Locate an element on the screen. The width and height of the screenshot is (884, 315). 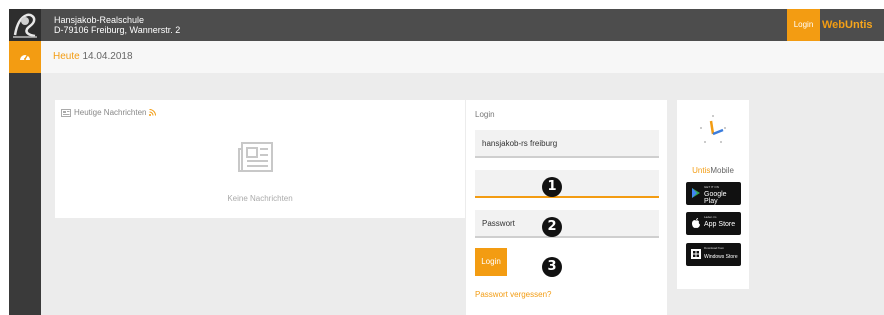
forgot-password-link: Passwort vergessen? is located at coordinates (513, 294).